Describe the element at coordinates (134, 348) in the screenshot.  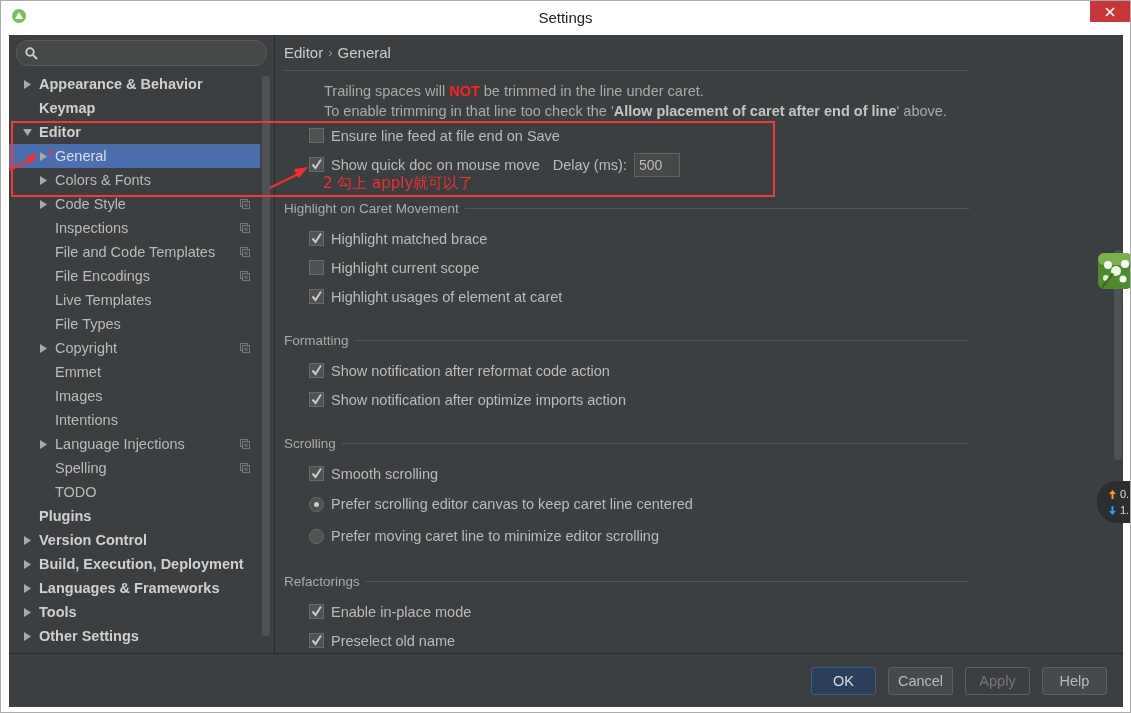
I see `tree-item: Copyright` at that location.